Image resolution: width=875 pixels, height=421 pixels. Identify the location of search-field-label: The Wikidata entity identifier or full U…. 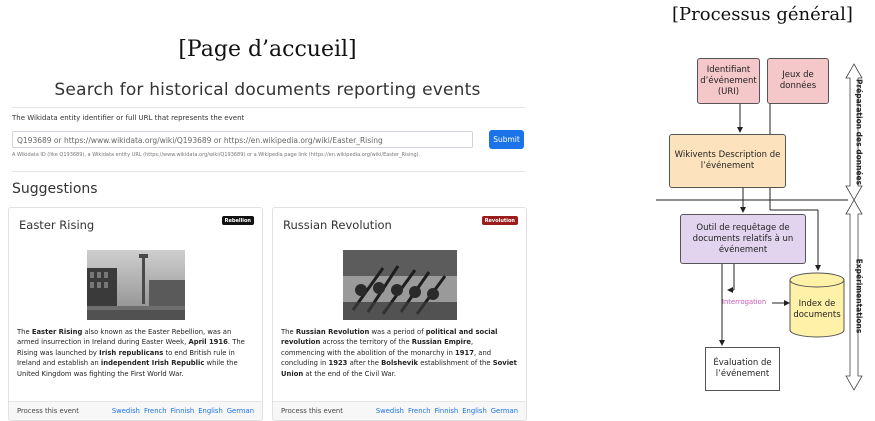
(128, 118).